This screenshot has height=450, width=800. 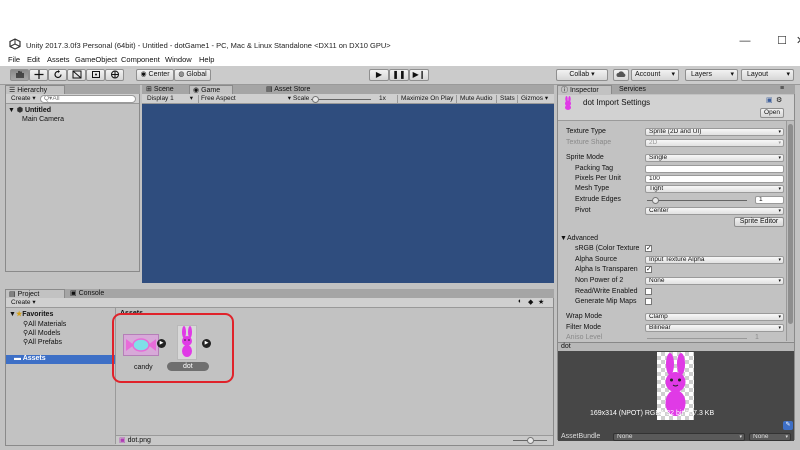 I want to click on hierarchy-create-button: Create ▾, so click(x=23, y=99).